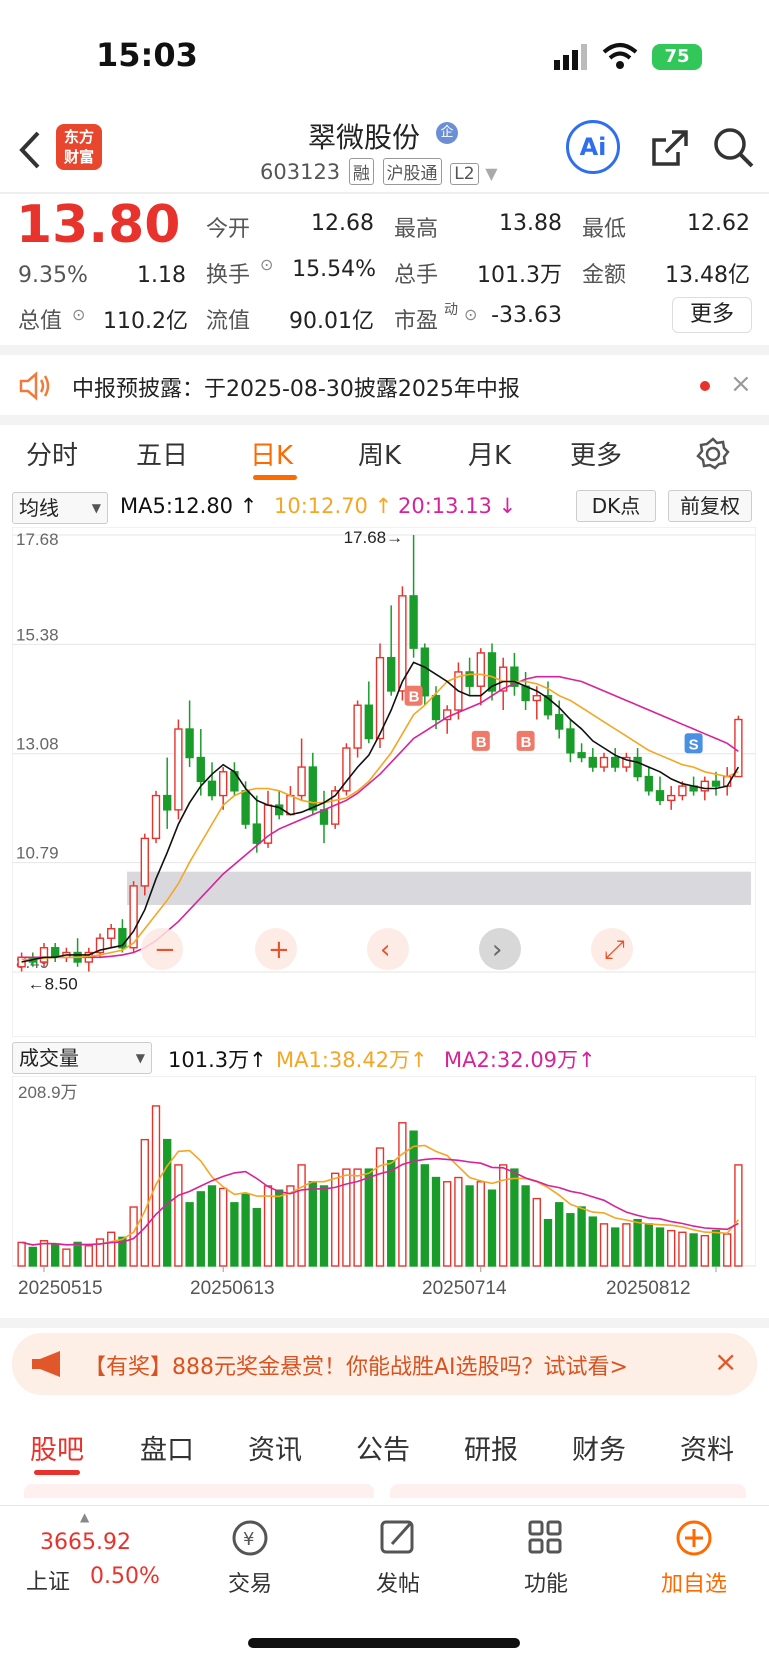  Describe the element at coordinates (383, 1447) in the screenshot. I see `tab-announcement: 公告` at that location.